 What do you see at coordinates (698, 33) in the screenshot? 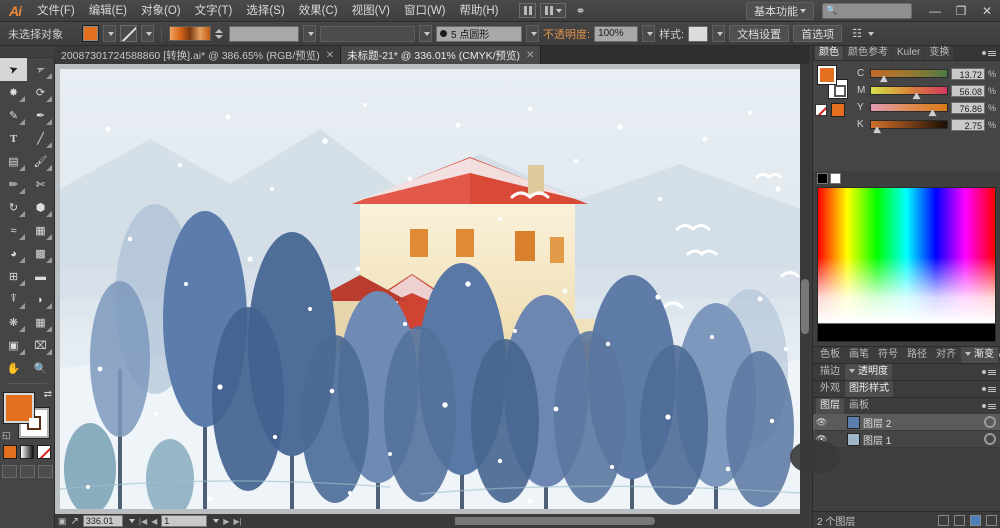
I see `graphic-style-swatch` at bounding box center [698, 33].